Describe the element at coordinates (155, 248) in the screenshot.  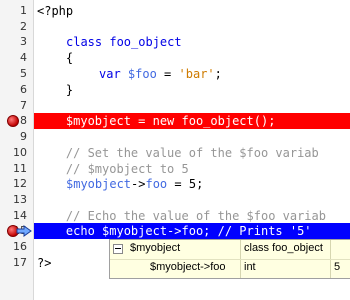
I see `variable-name: $myobject` at that location.